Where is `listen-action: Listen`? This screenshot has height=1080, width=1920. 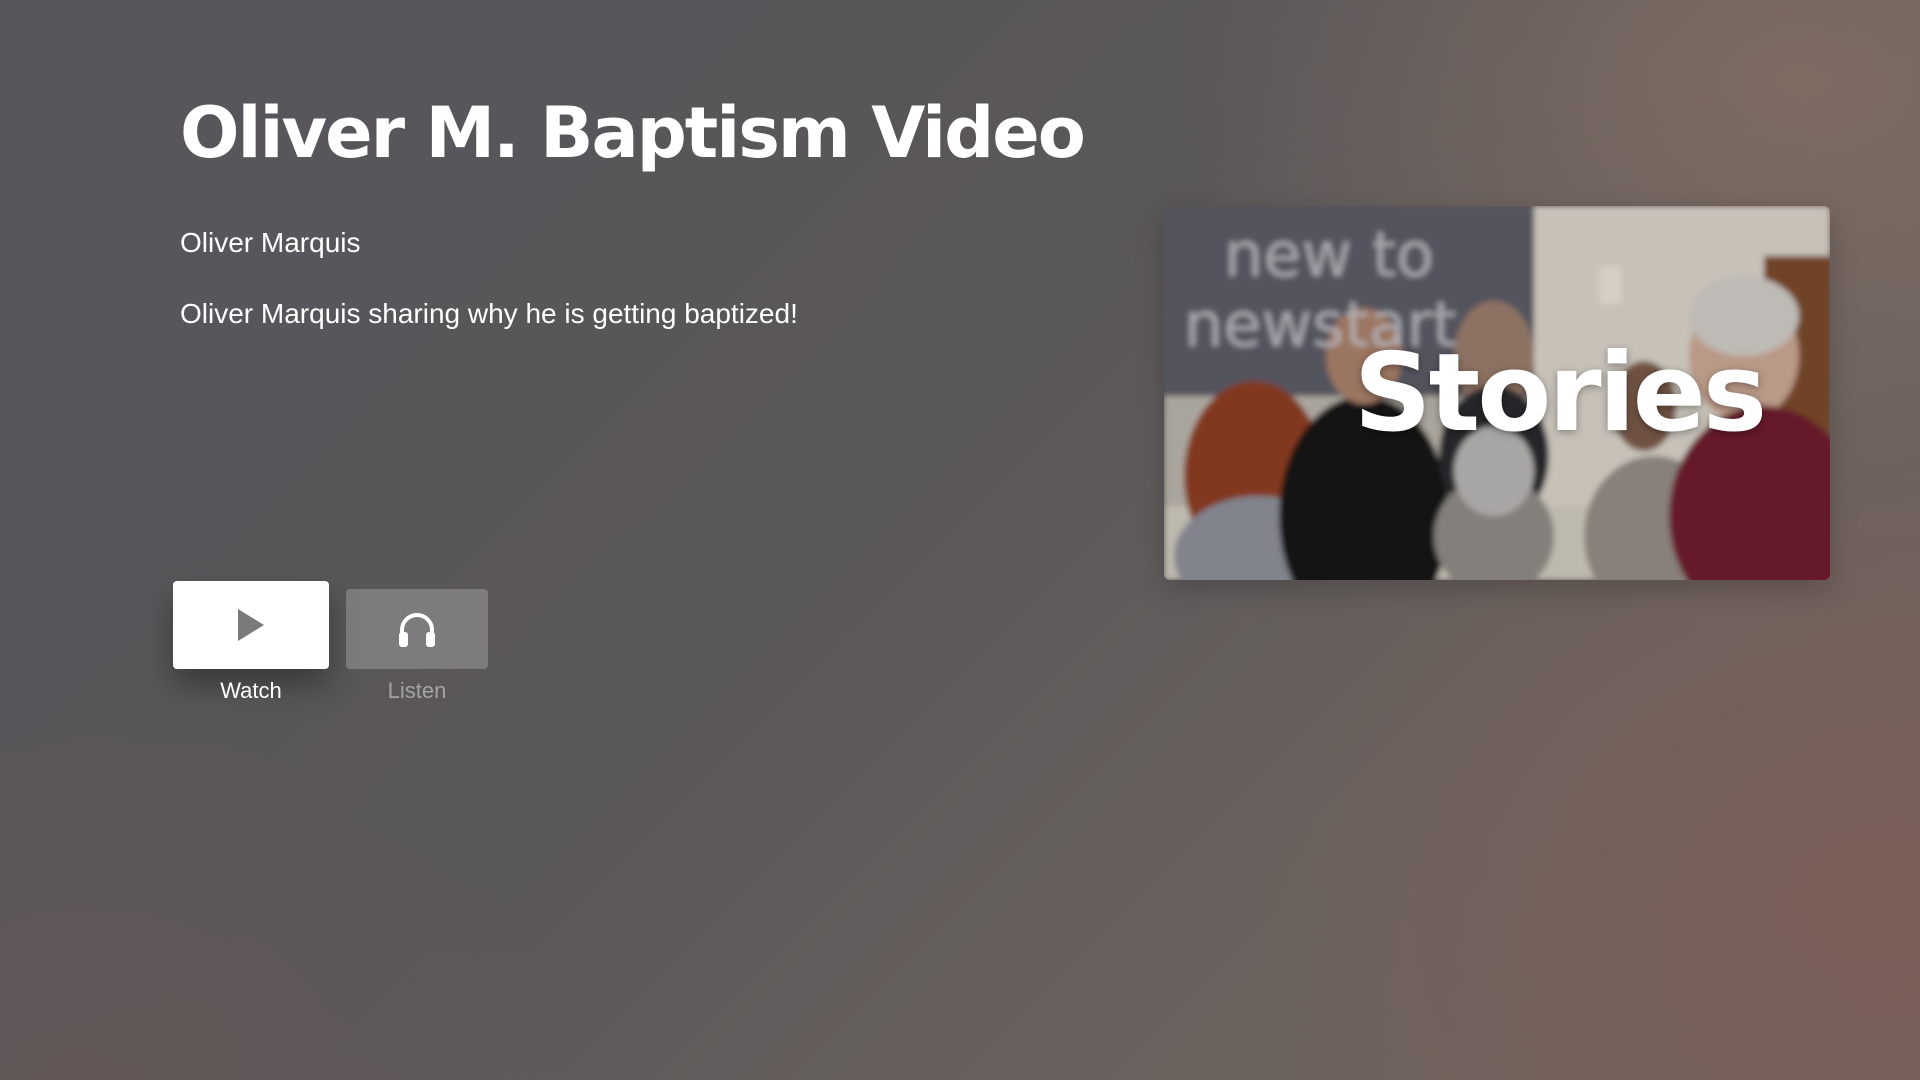 listen-action: Listen is located at coordinates (417, 647).